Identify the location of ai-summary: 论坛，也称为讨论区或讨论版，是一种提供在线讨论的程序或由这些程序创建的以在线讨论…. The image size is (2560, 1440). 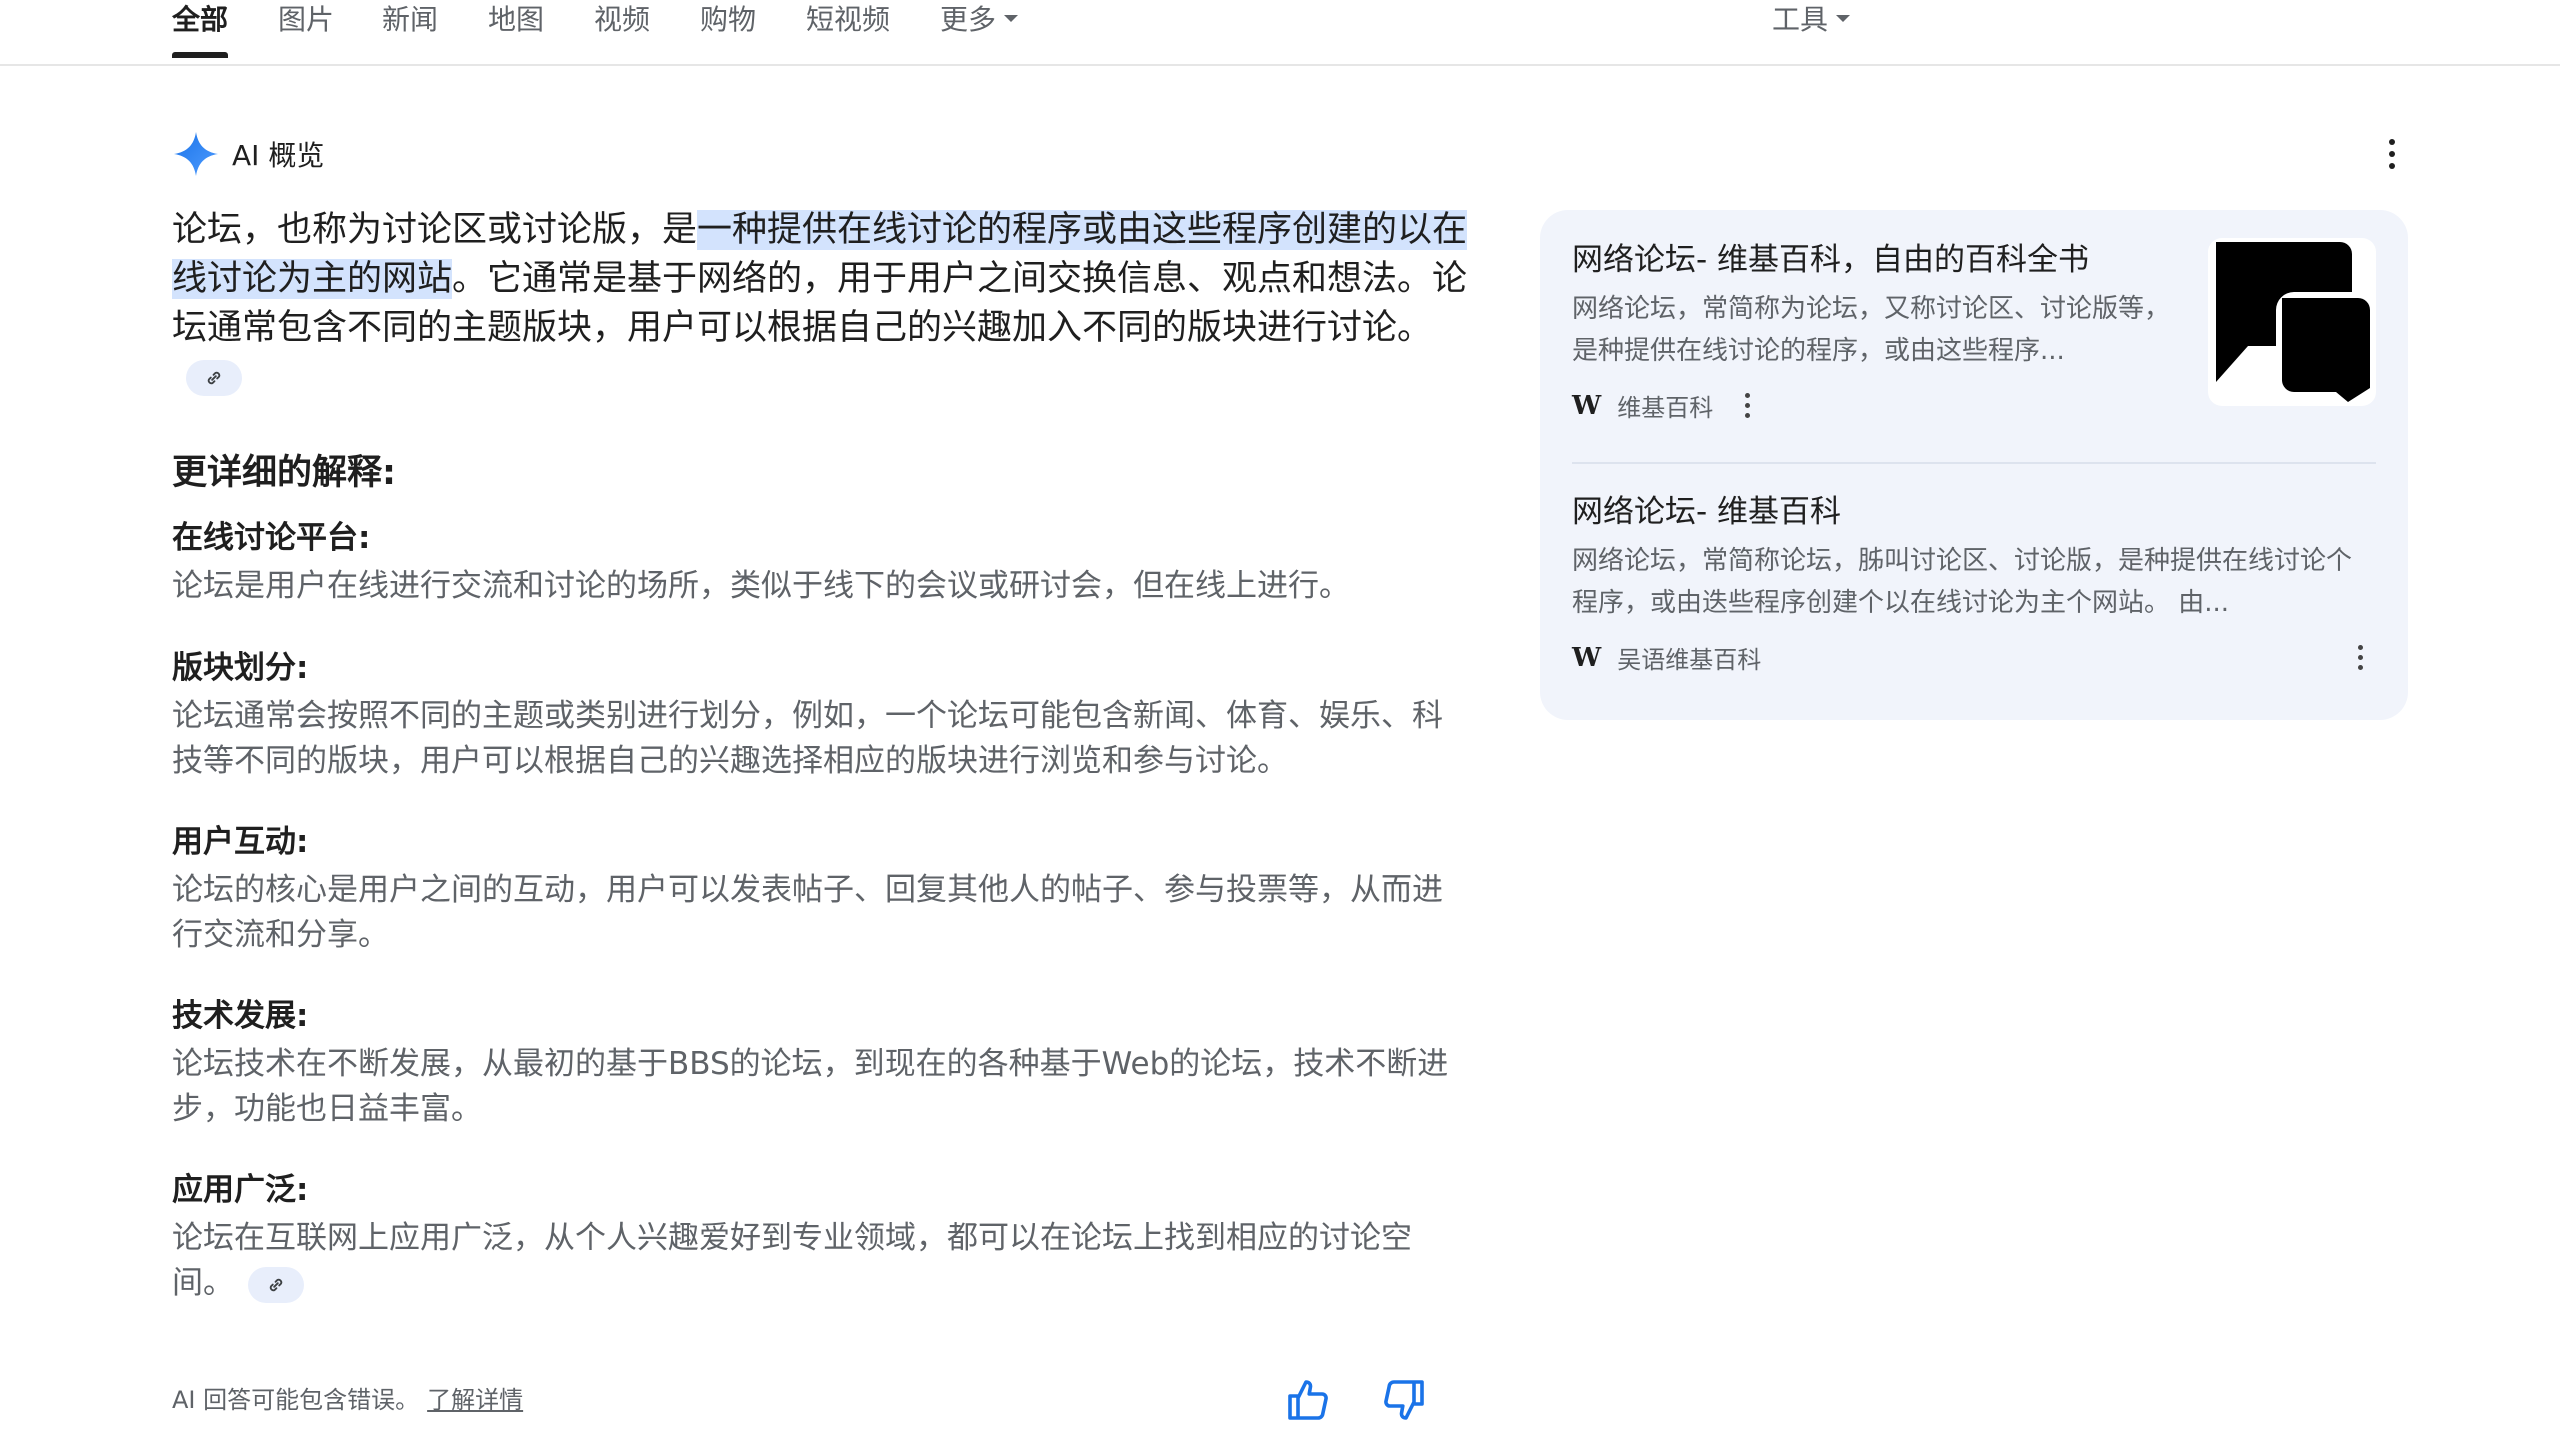
(822, 304).